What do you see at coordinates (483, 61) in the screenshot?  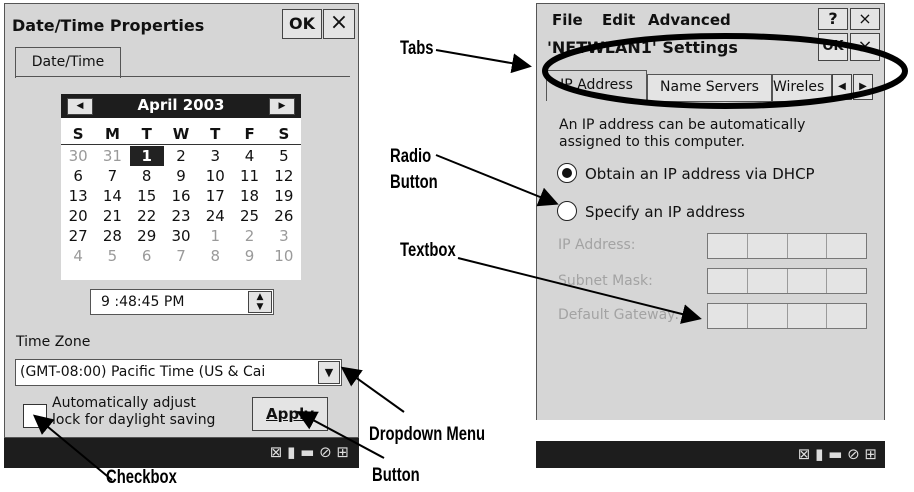 I see `tabs-arrow` at bounding box center [483, 61].